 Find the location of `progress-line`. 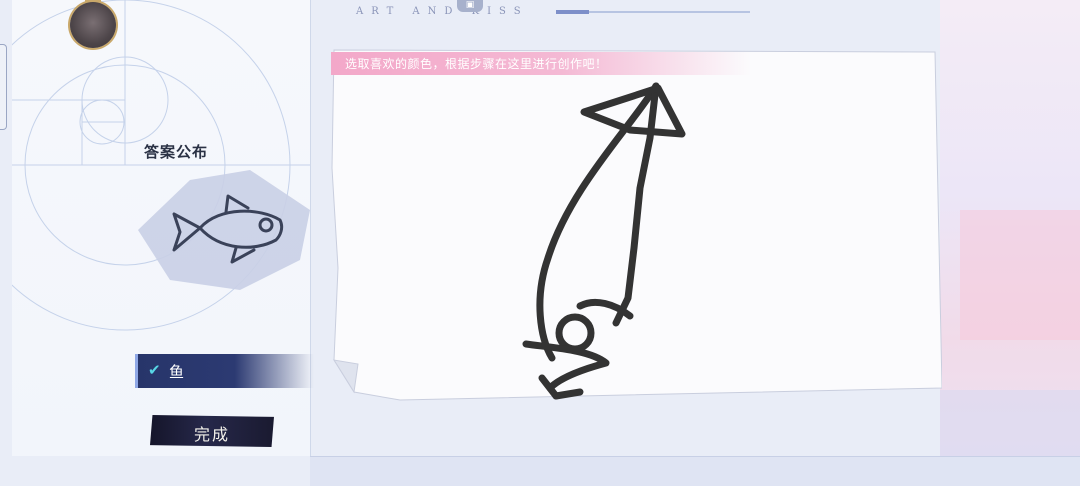

progress-line is located at coordinates (653, 12).